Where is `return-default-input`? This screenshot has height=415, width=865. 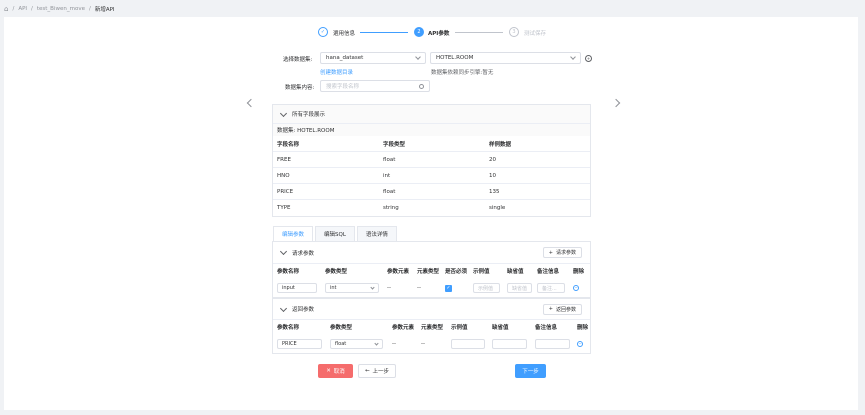 return-default-input is located at coordinates (509, 344).